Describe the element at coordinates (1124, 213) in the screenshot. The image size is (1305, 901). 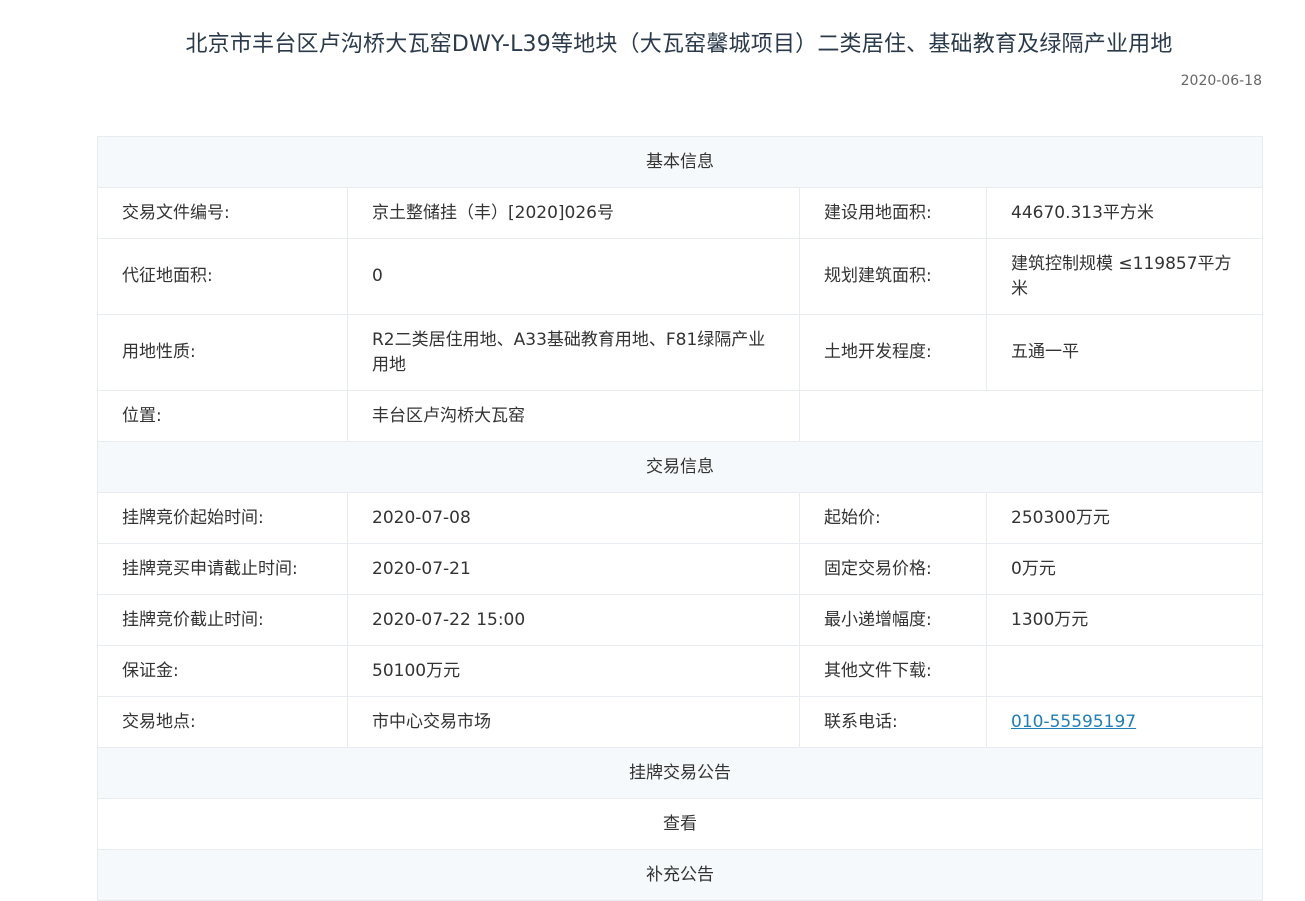
I see `build-area-value: 44670.313平方米` at that location.